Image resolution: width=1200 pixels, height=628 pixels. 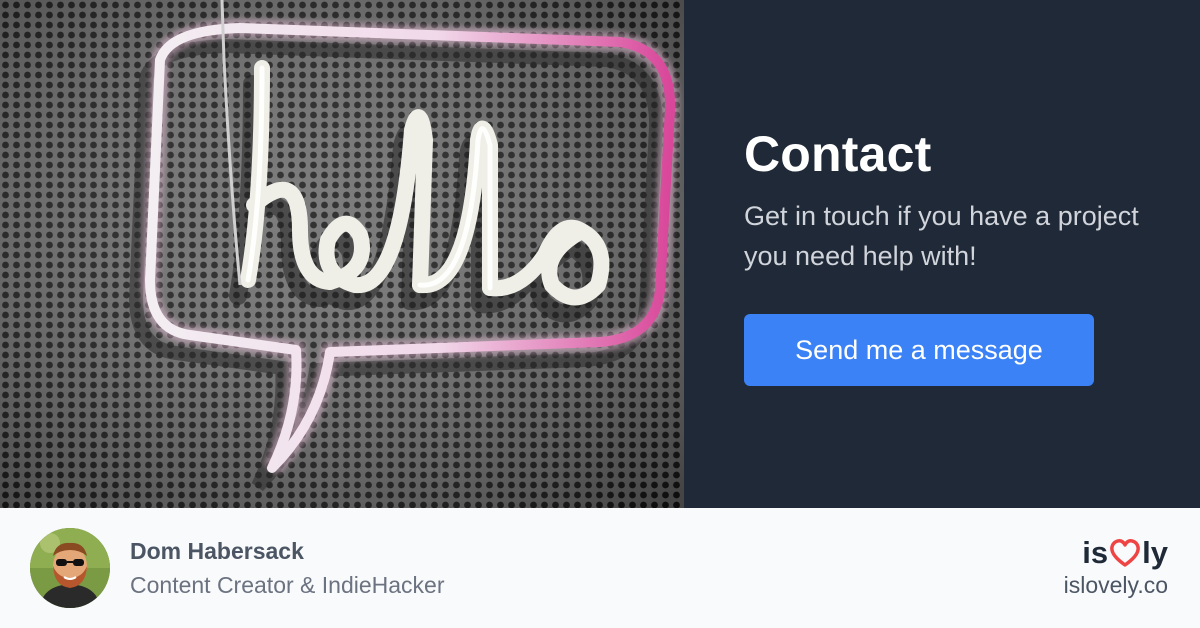 I want to click on brand-logo-right: ly, so click(x=1155, y=552).